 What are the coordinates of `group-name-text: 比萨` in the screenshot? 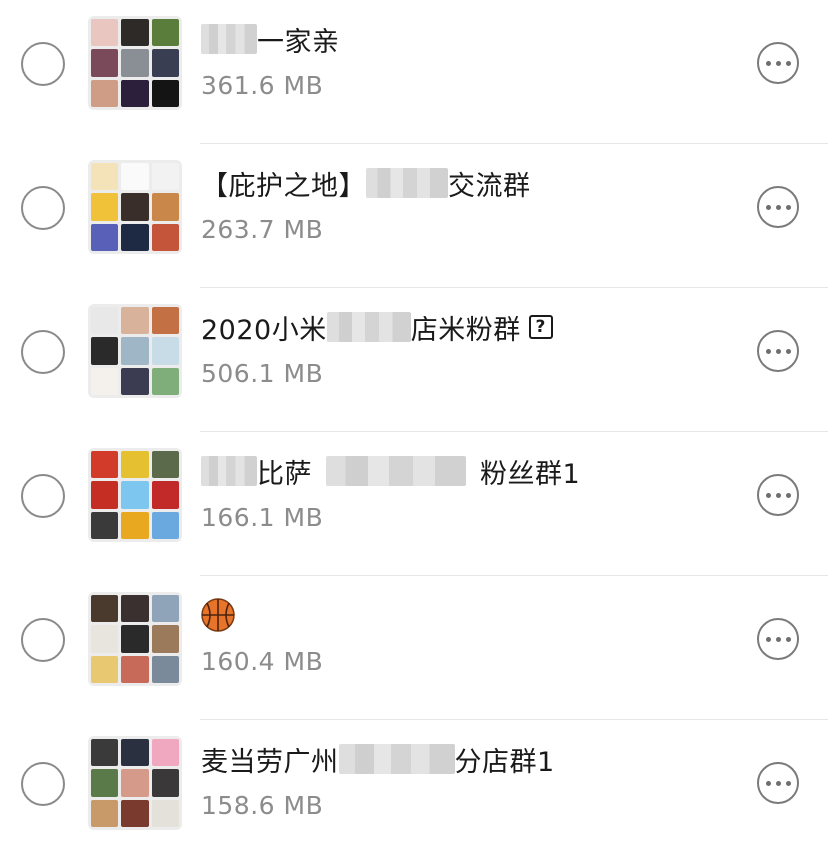 It's located at (284, 474).